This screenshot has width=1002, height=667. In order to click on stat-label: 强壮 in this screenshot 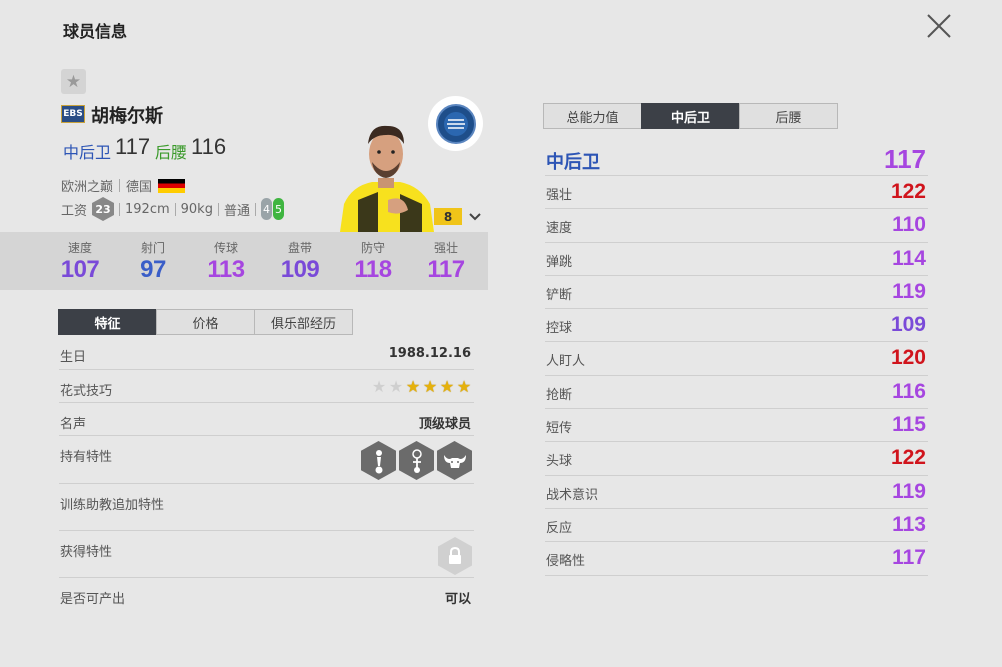, I will do `click(445, 248)`.